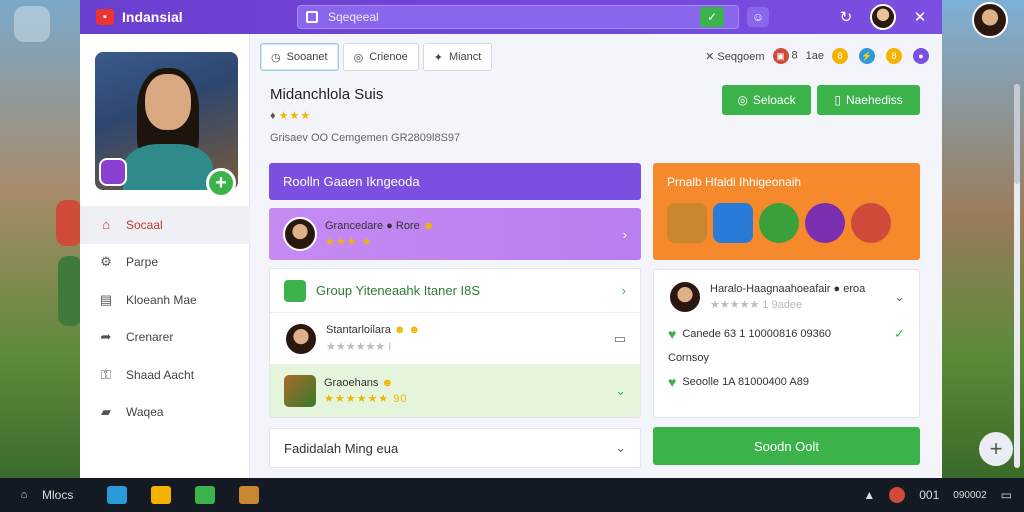  I want to click on settings-icon: ⚙, so click(106, 262).